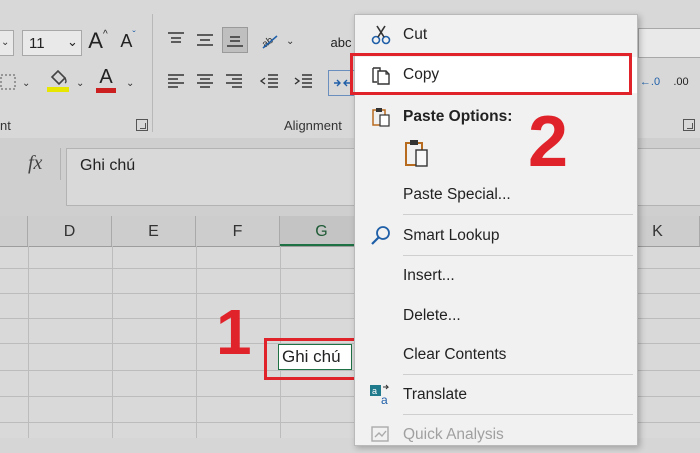 This screenshot has width=700, height=453. I want to click on translate-icon: aa, so click(381, 395).